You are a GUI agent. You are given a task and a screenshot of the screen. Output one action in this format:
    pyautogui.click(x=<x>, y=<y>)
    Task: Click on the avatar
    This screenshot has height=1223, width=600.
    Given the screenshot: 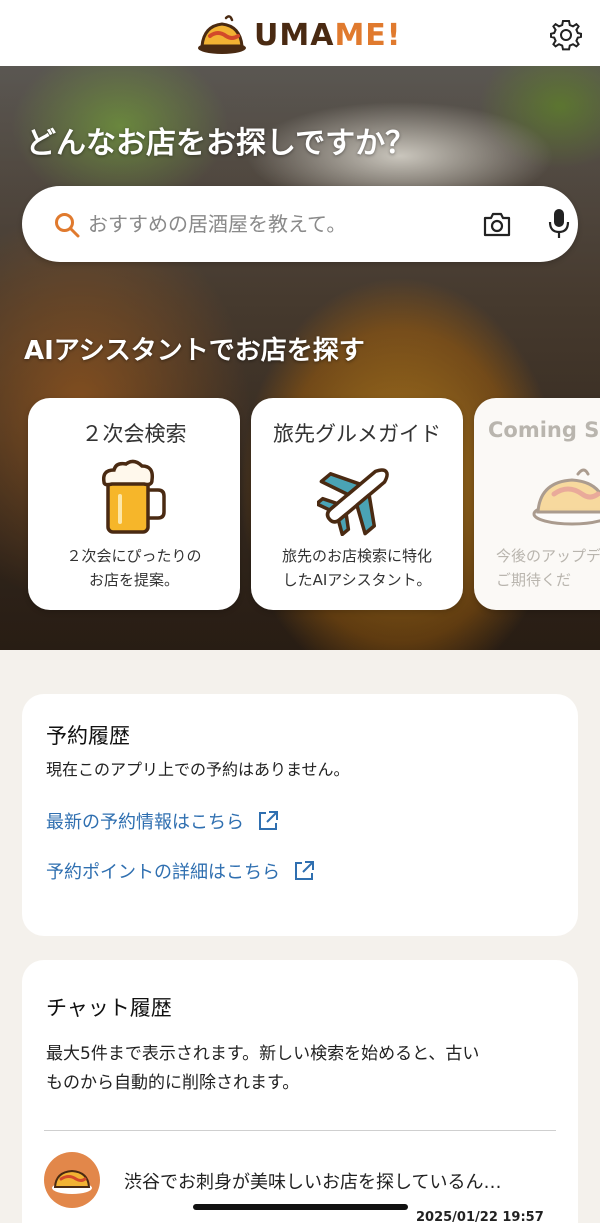 What is the action you would take?
    pyautogui.click(x=72, y=1180)
    